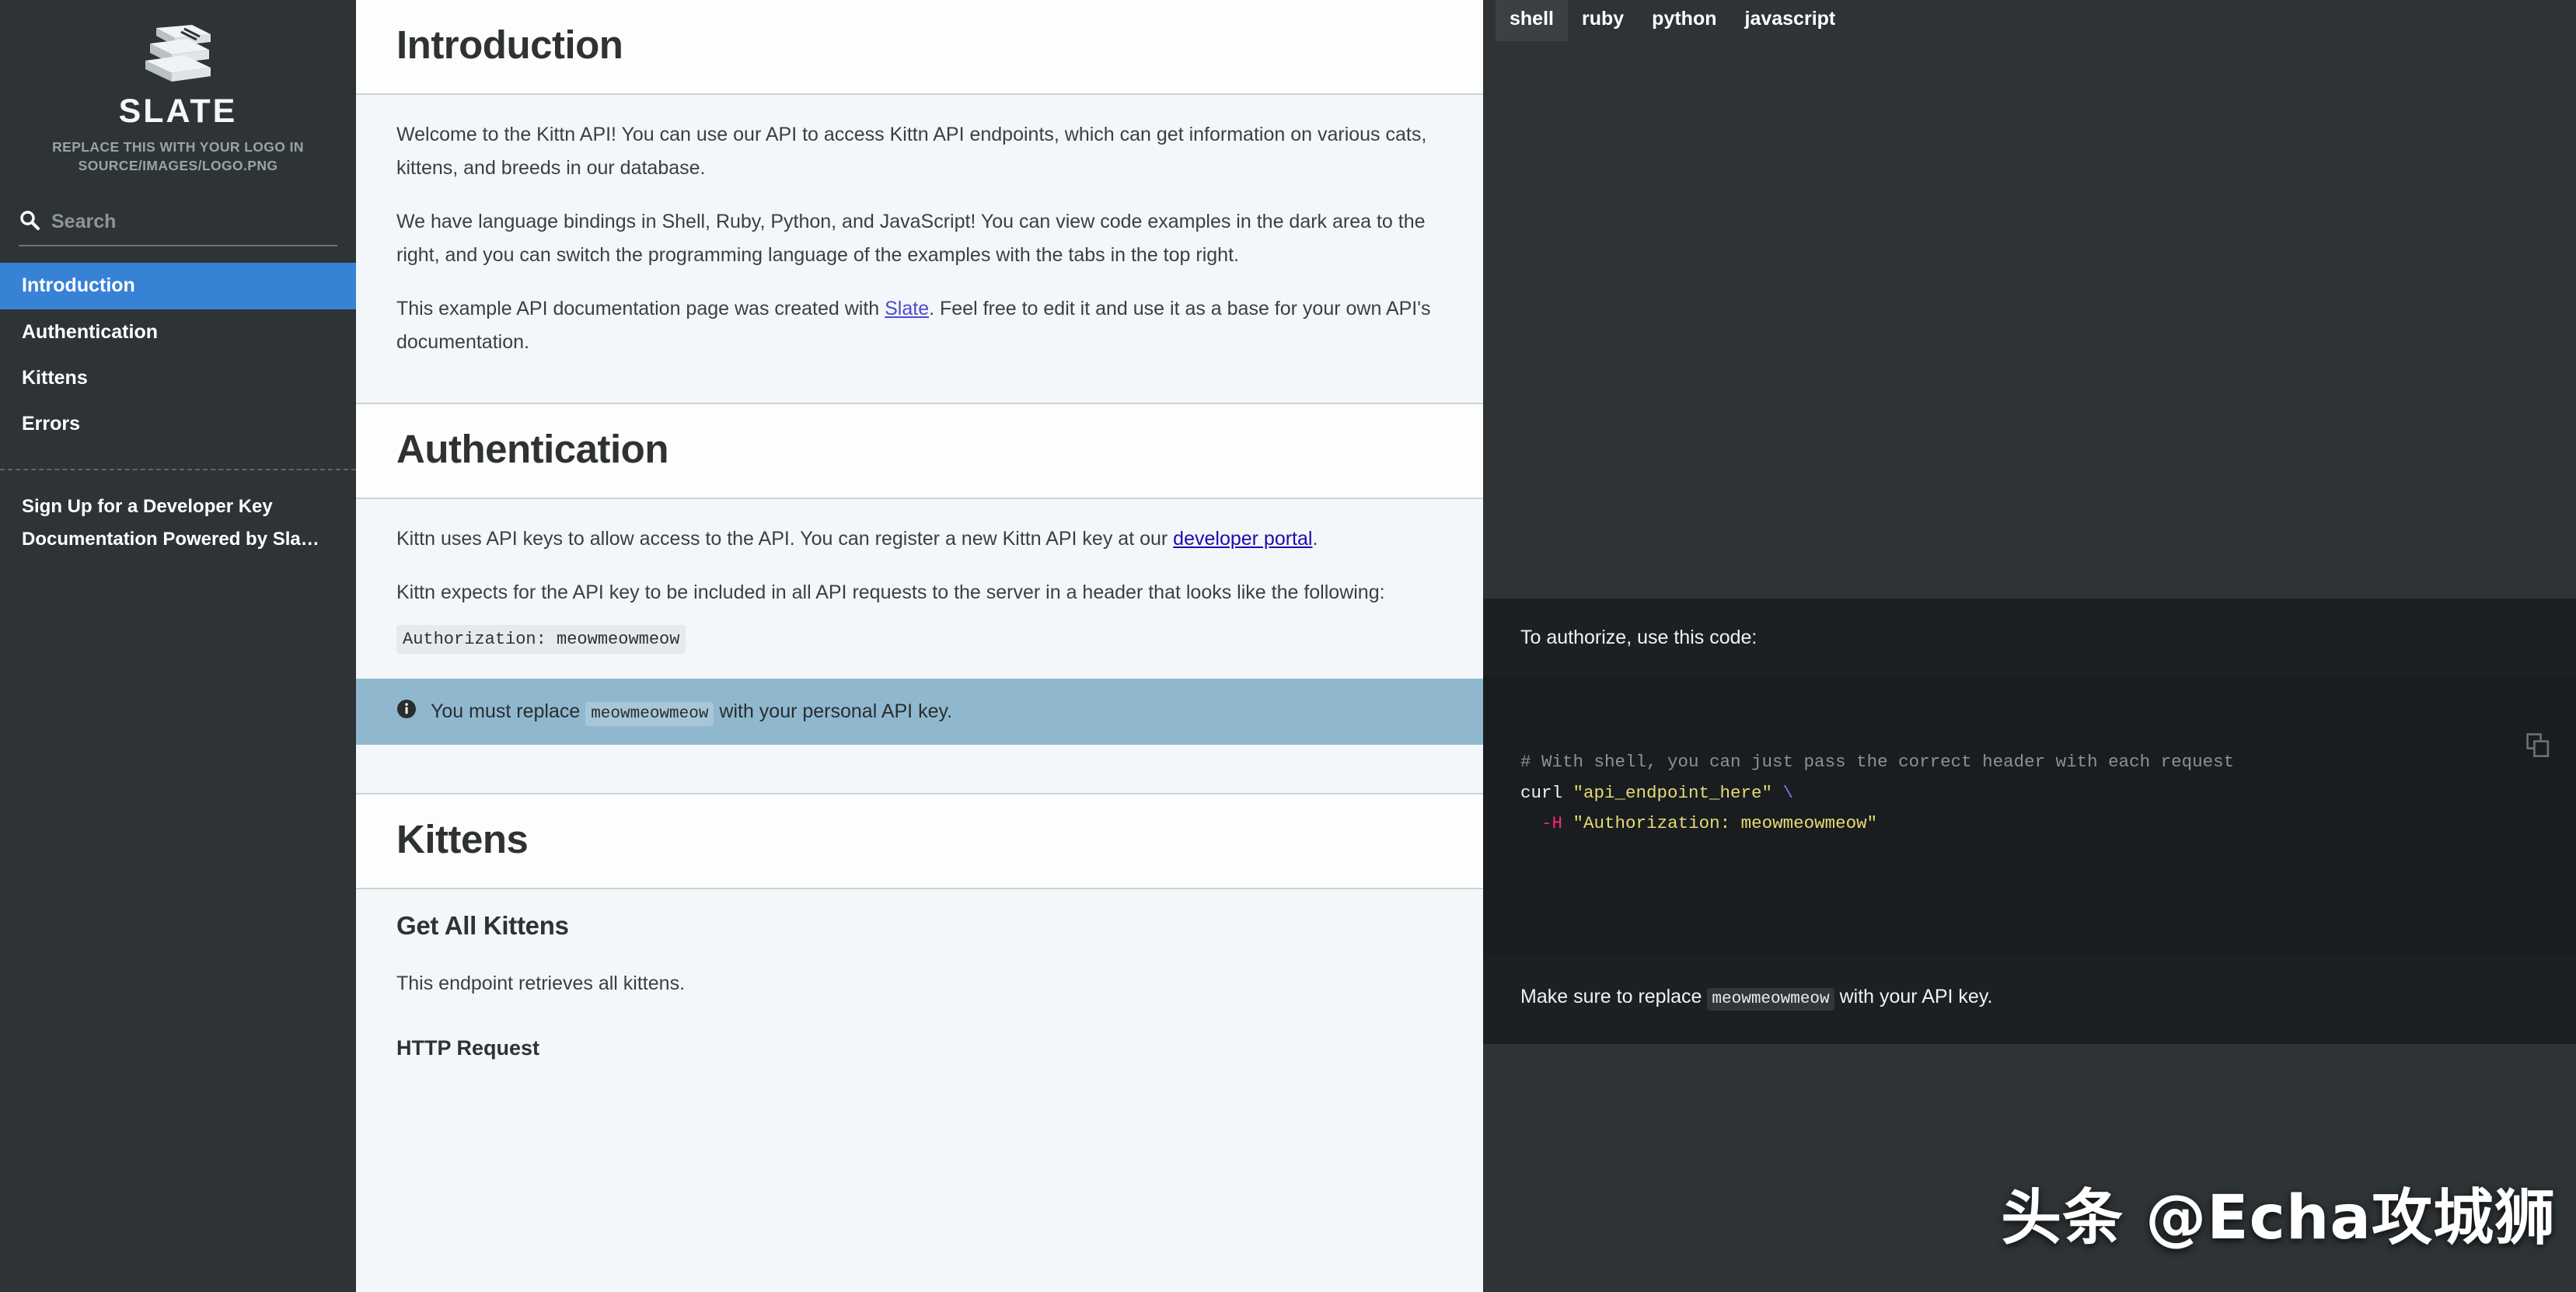 The height and width of the screenshot is (1292, 2576). Describe the element at coordinates (30, 222) in the screenshot. I see `search-icon` at that location.